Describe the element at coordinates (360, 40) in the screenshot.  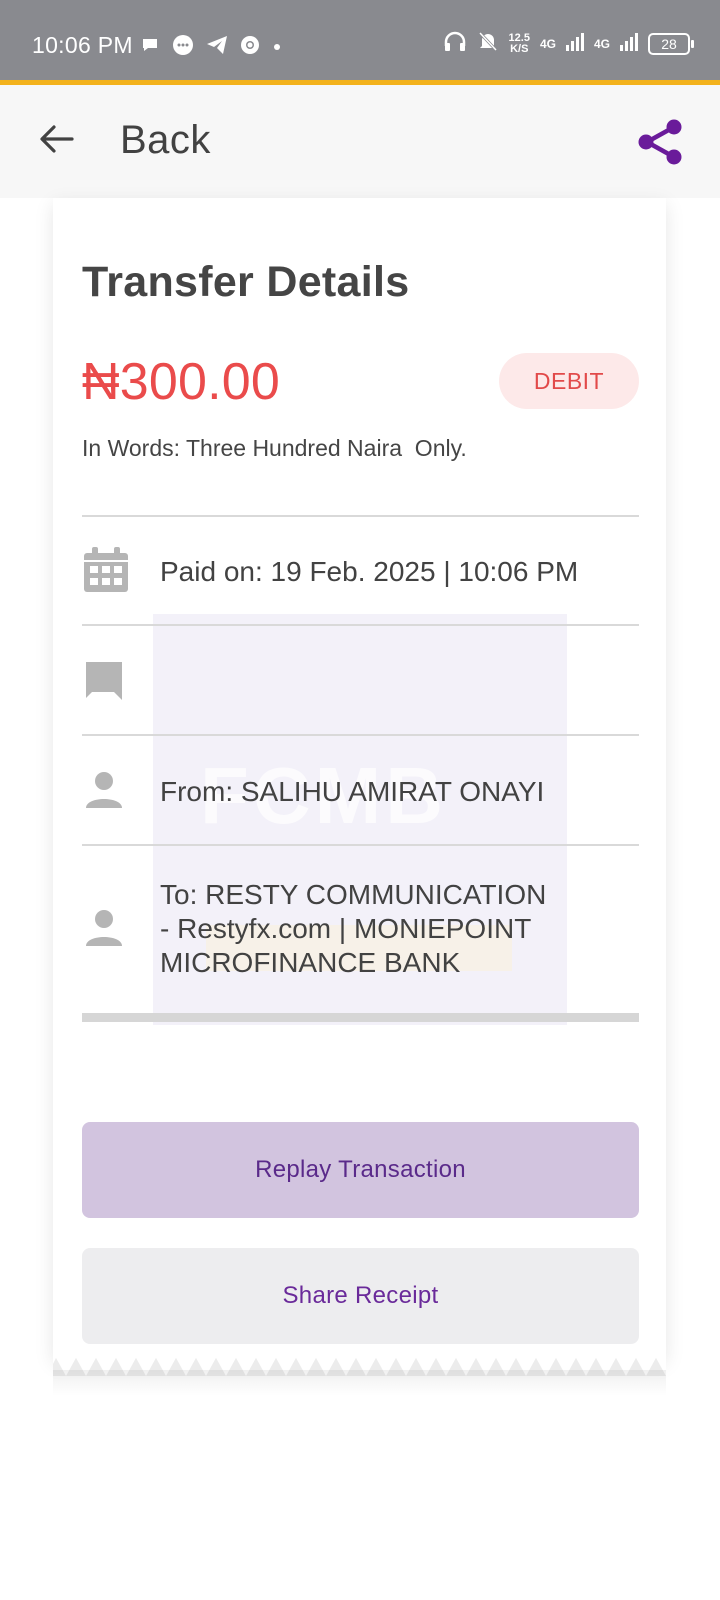
I see `status-bar: 10:06 PM 12.5 K/S 4G 4G 28` at that location.